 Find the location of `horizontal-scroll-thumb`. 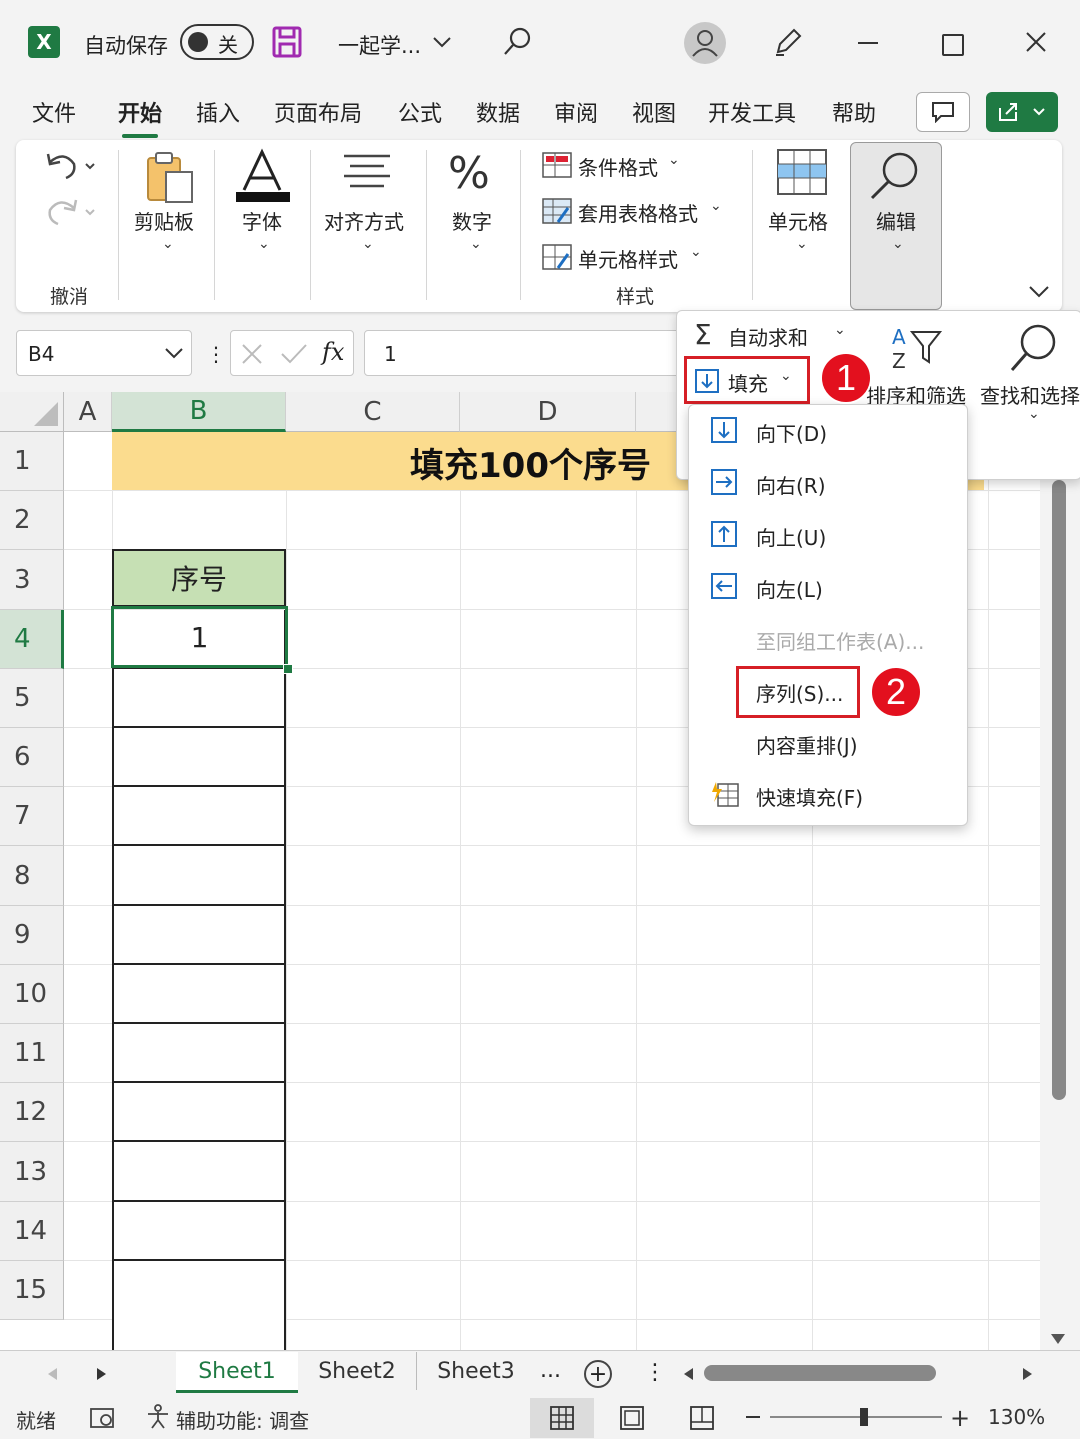

horizontal-scroll-thumb is located at coordinates (820, 1373).